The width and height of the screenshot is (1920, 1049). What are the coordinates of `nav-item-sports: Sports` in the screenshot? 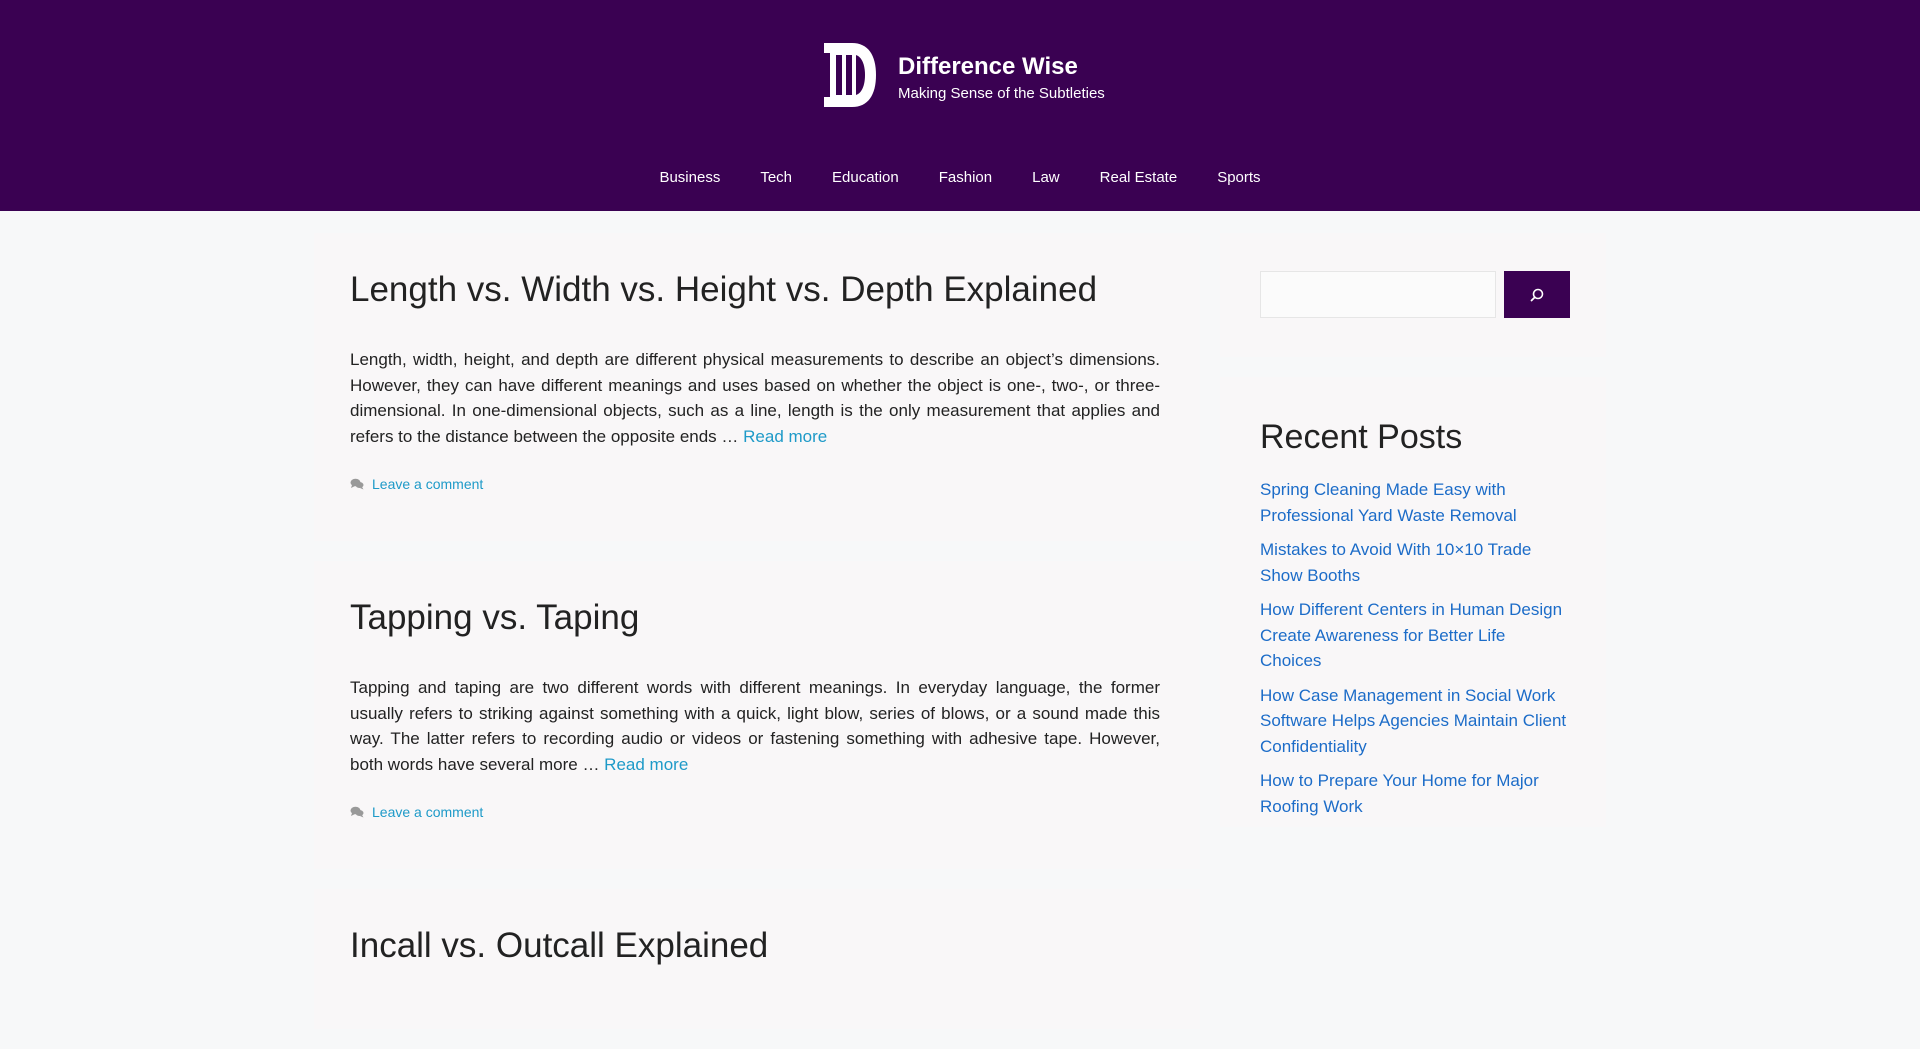 It's located at (1238, 178).